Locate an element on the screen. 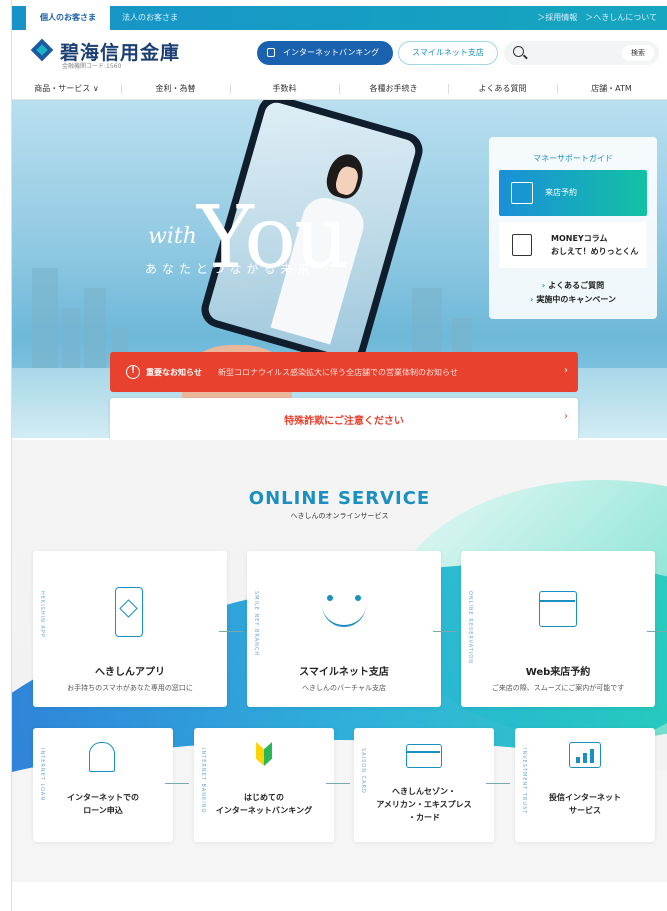 Image resolution: width=667 pixels, height=911 pixels. service-card-title: へきしんアプリ is located at coordinates (130, 672).